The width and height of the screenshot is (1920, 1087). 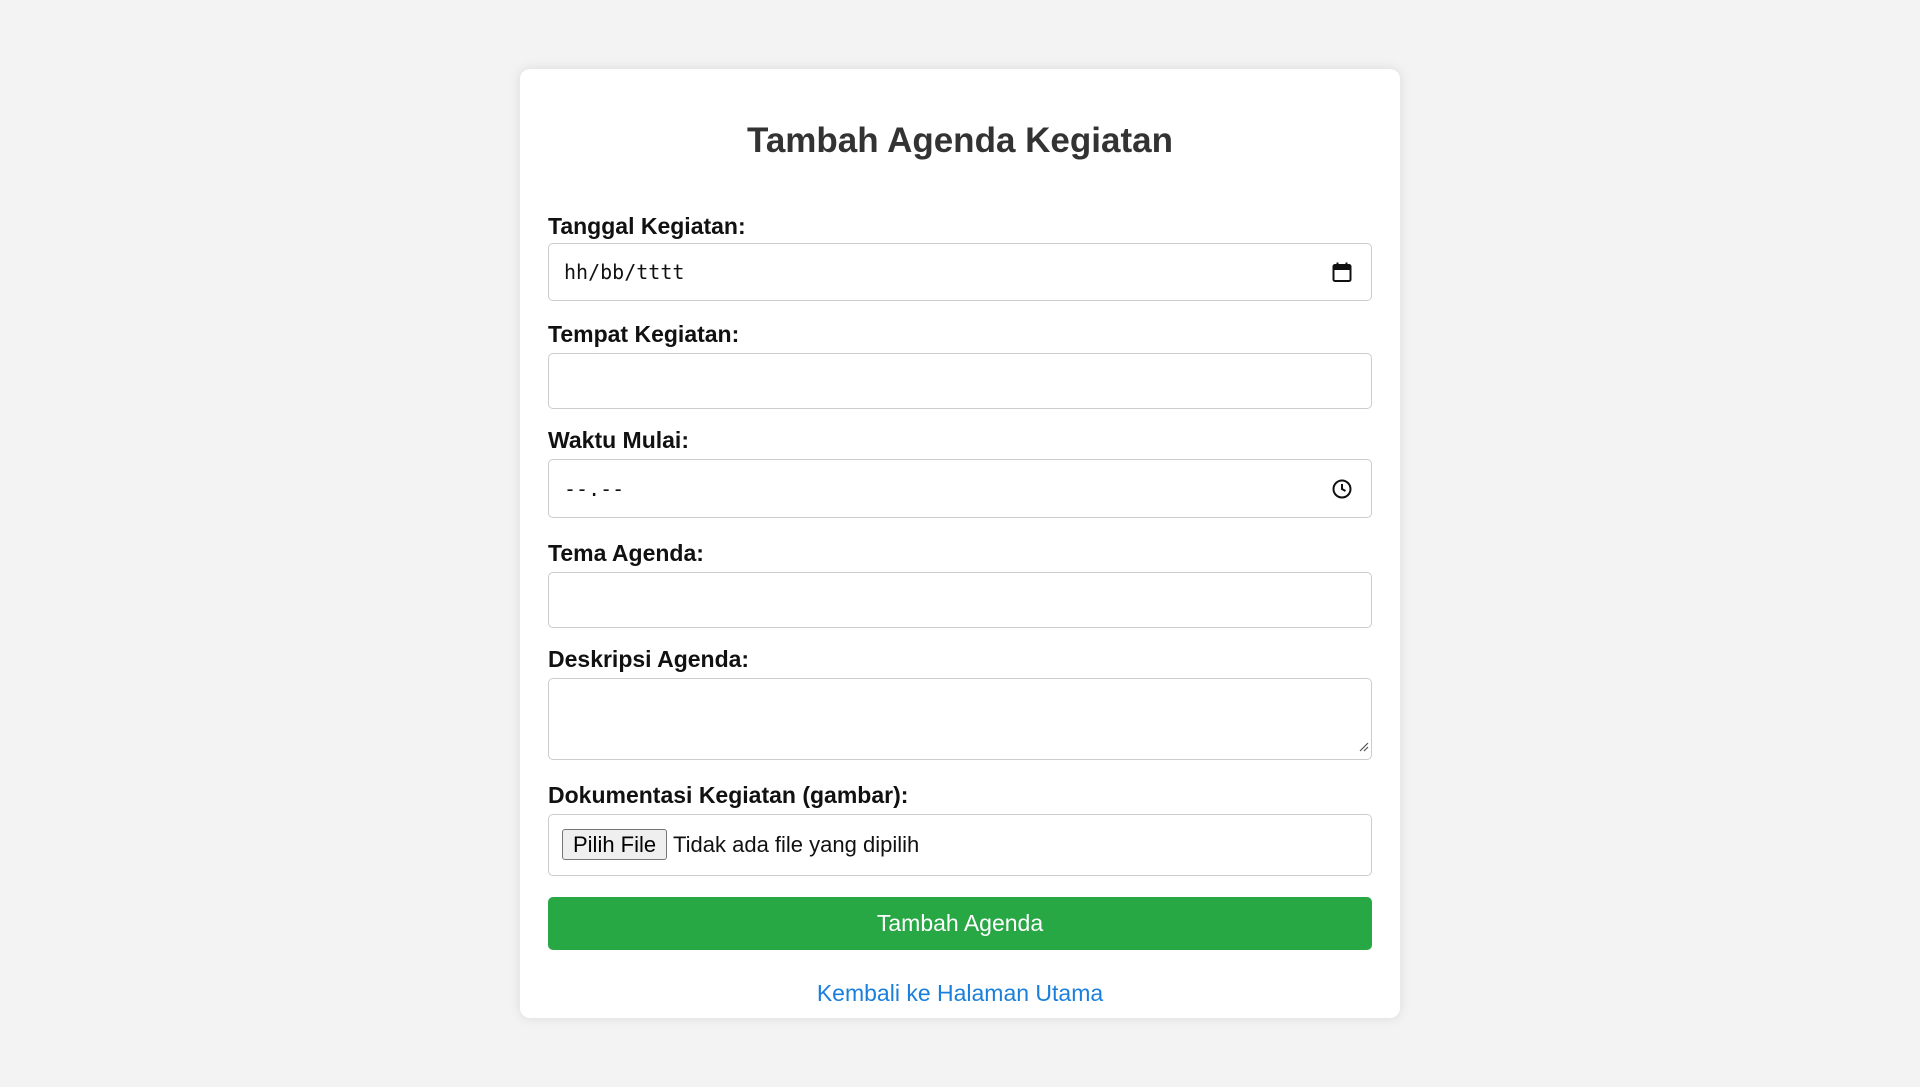 What do you see at coordinates (960, 719) in the screenshot?
I see `deskripsi-textarea` at bounding box center [960, 719].